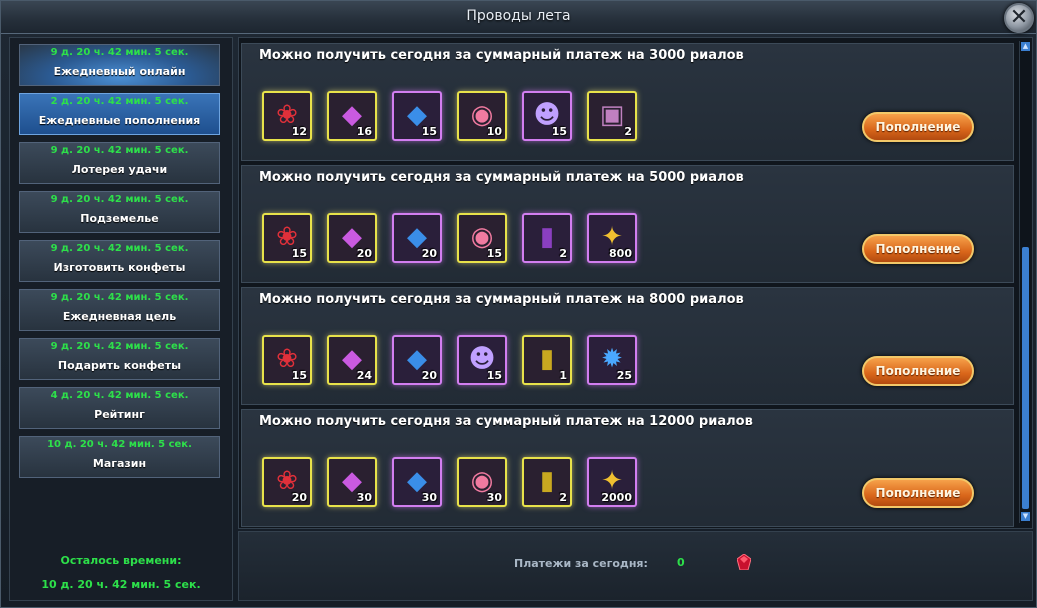 The width and height of the screenshot is (1037, 608). What do you see at coordinates (287, 116) in the screenshot?
I see `reward-item-slot: ❀ 12` at bounding box center [287, 116].